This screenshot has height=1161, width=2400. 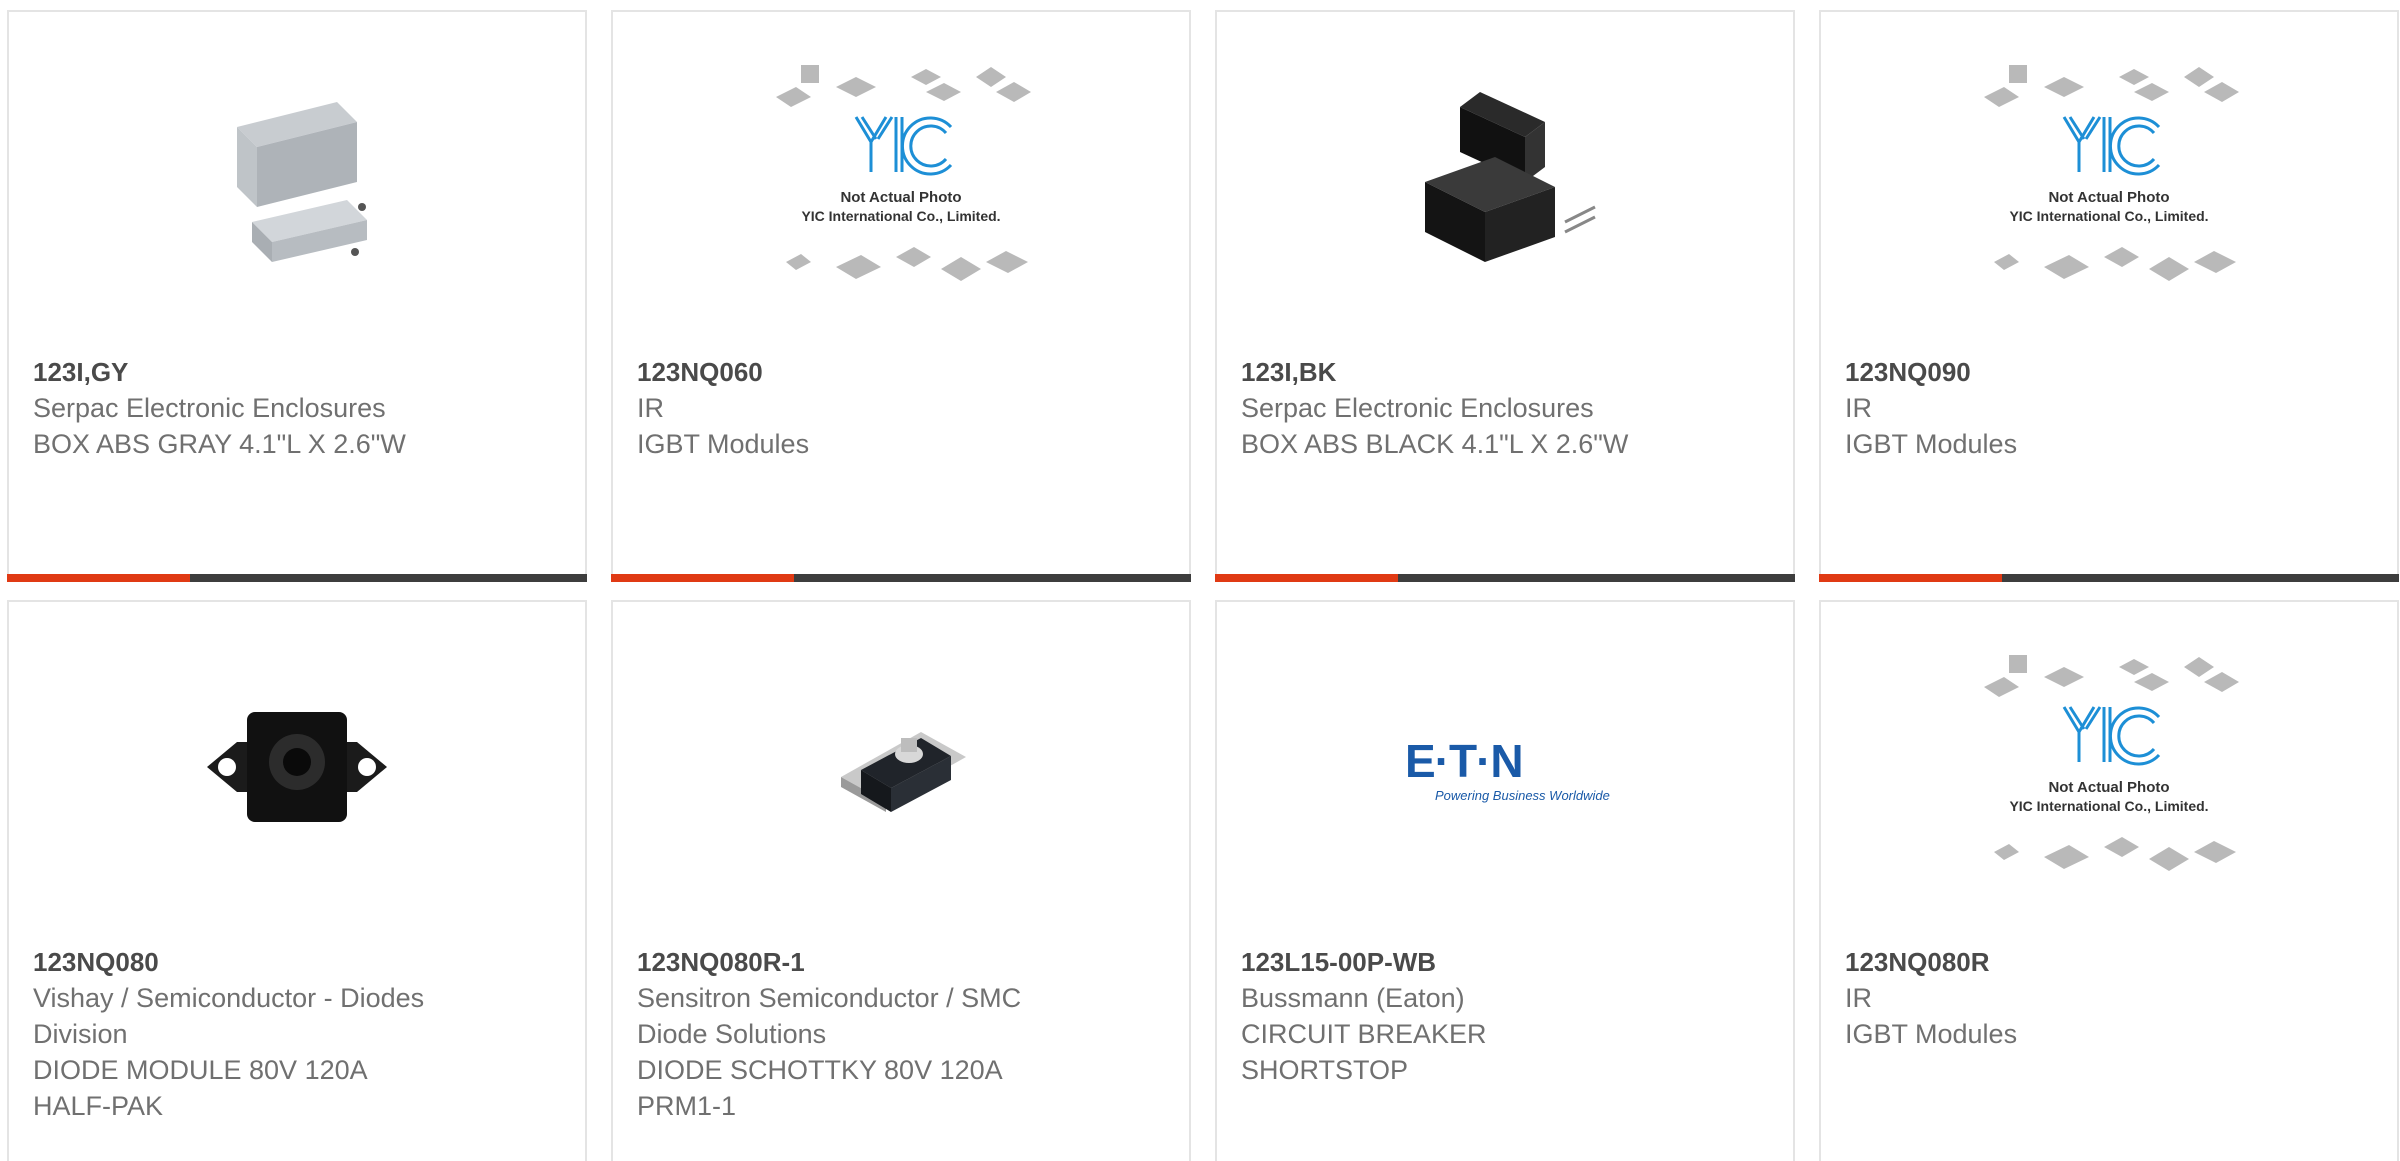 I want to click on manufacturer: Bussmann (Eaton), so click(x=1353, y=998).